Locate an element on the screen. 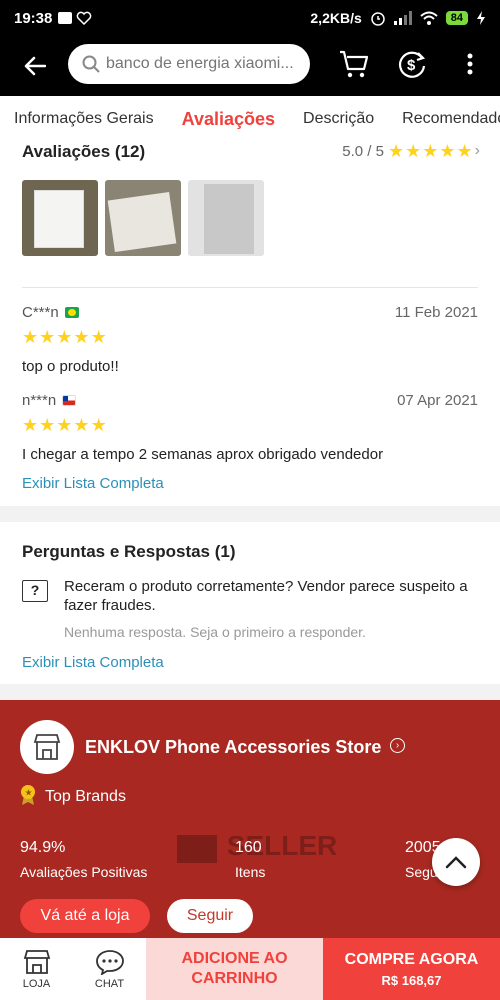 The image size is (500, 1000). charging-icon is located at coordinates (481, 18).